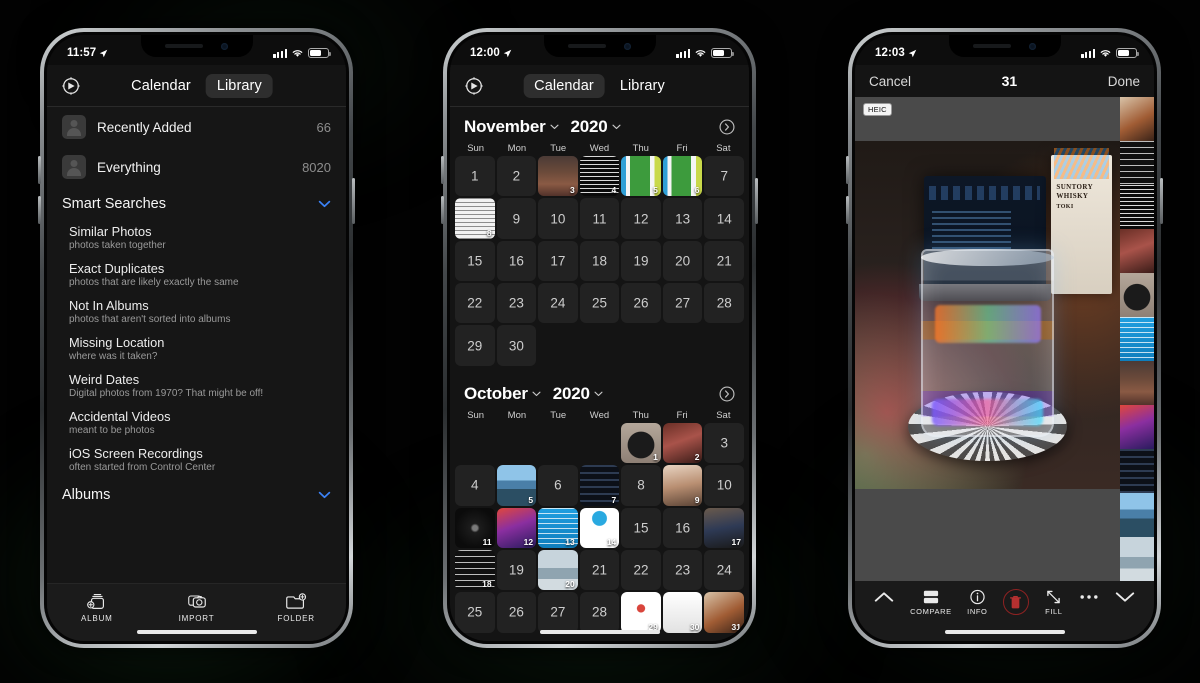 The image size is (1200, 683). Describe the element at coordinates (511, 127) in the screenshot. I see `month-name: November` at that location.